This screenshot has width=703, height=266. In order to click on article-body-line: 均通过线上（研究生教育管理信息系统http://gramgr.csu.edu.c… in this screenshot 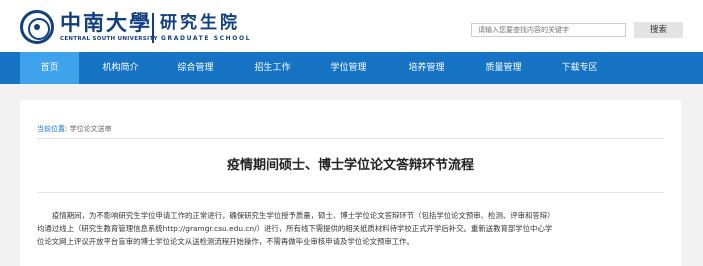, I will do `click(295, 228)`.